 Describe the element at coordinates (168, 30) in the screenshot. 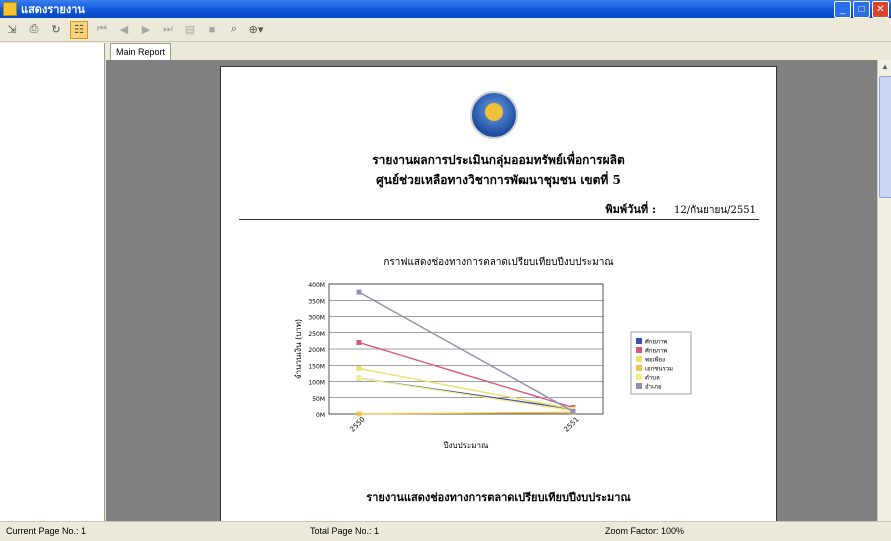

I see `last-page-icon: ⏭` at that location.